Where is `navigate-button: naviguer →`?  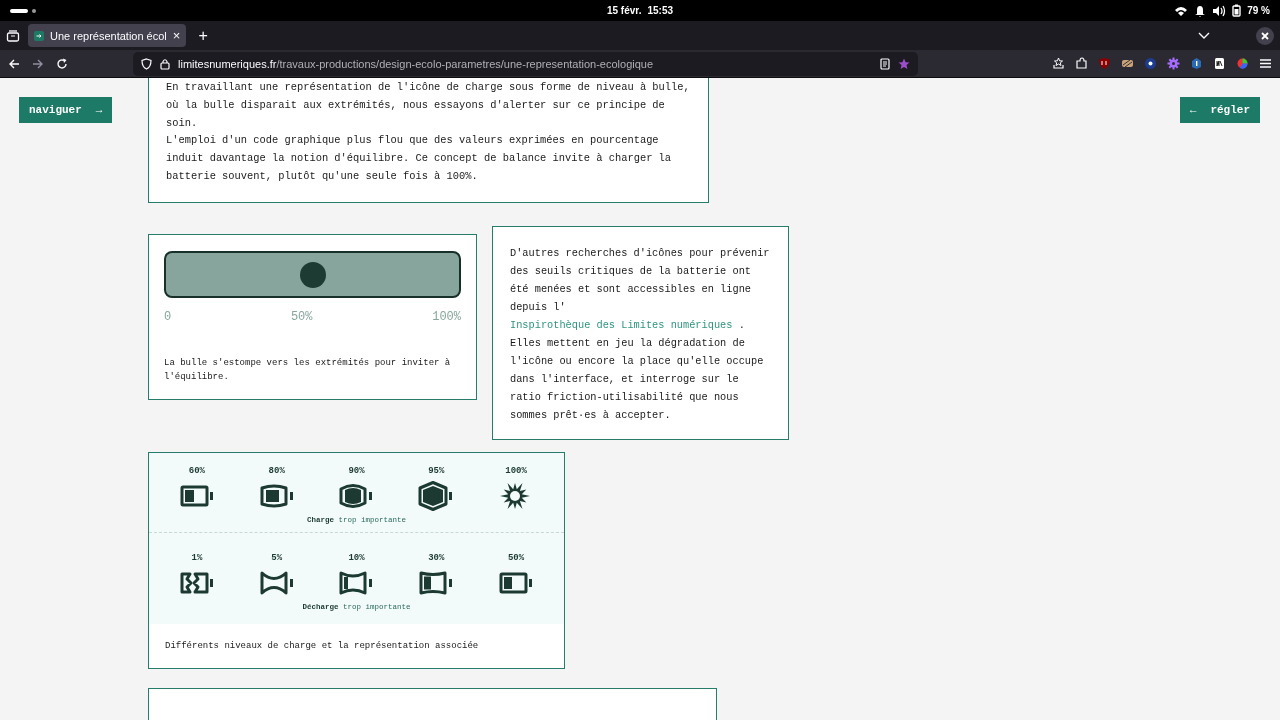 navigate-button: naviguer → is located at coordinates (66, 110).